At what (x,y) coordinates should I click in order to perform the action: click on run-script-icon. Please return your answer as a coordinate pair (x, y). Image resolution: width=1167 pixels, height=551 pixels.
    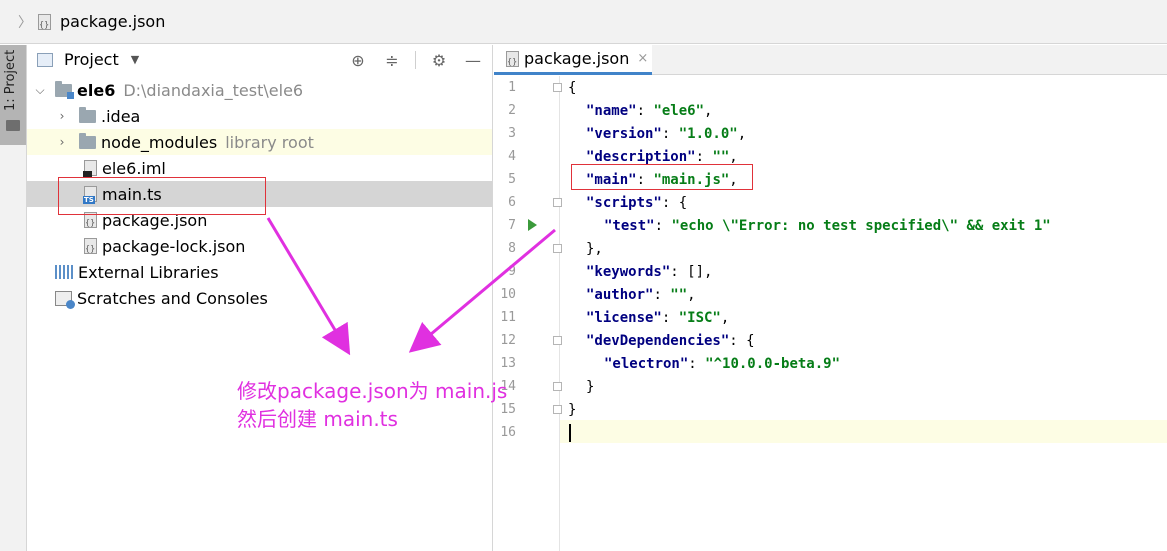
    Looking at the image, I should click on (532, 225).